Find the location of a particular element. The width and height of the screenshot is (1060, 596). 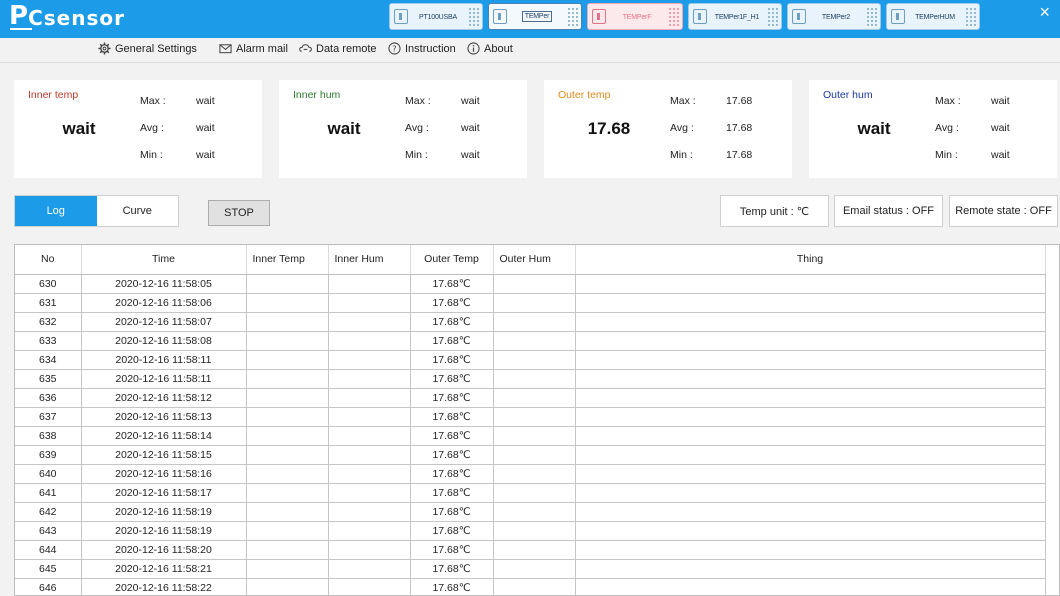

email-status-button: Email status : OFF is located at coordinates (888, 211).